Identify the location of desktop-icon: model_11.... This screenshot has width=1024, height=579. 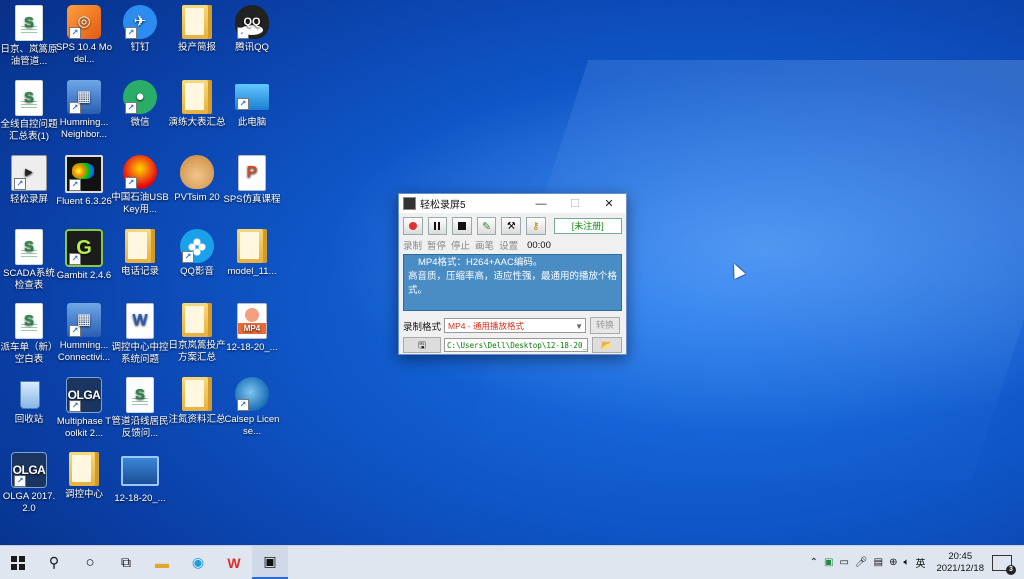
(252, 253).